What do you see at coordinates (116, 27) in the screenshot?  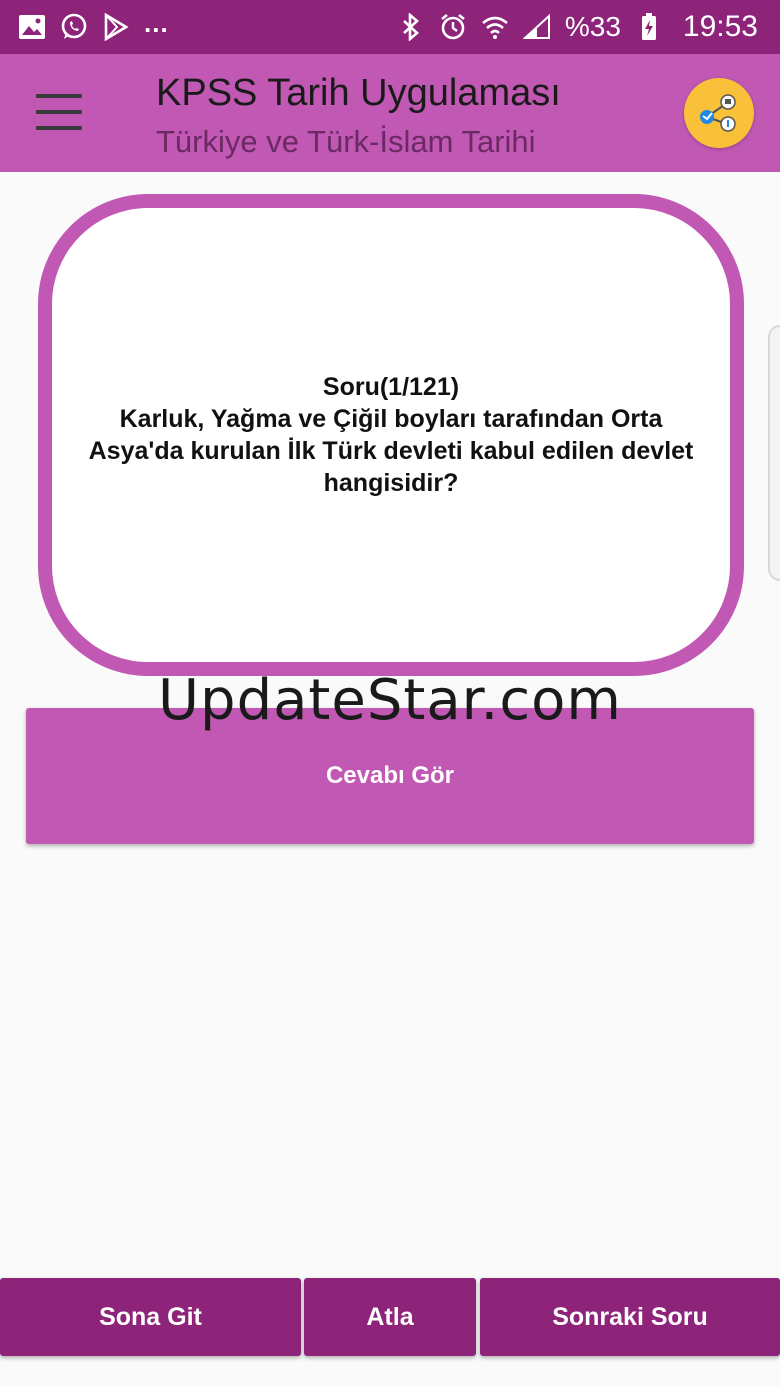 I see `play-store-icon` at bounding box center [116, 27].